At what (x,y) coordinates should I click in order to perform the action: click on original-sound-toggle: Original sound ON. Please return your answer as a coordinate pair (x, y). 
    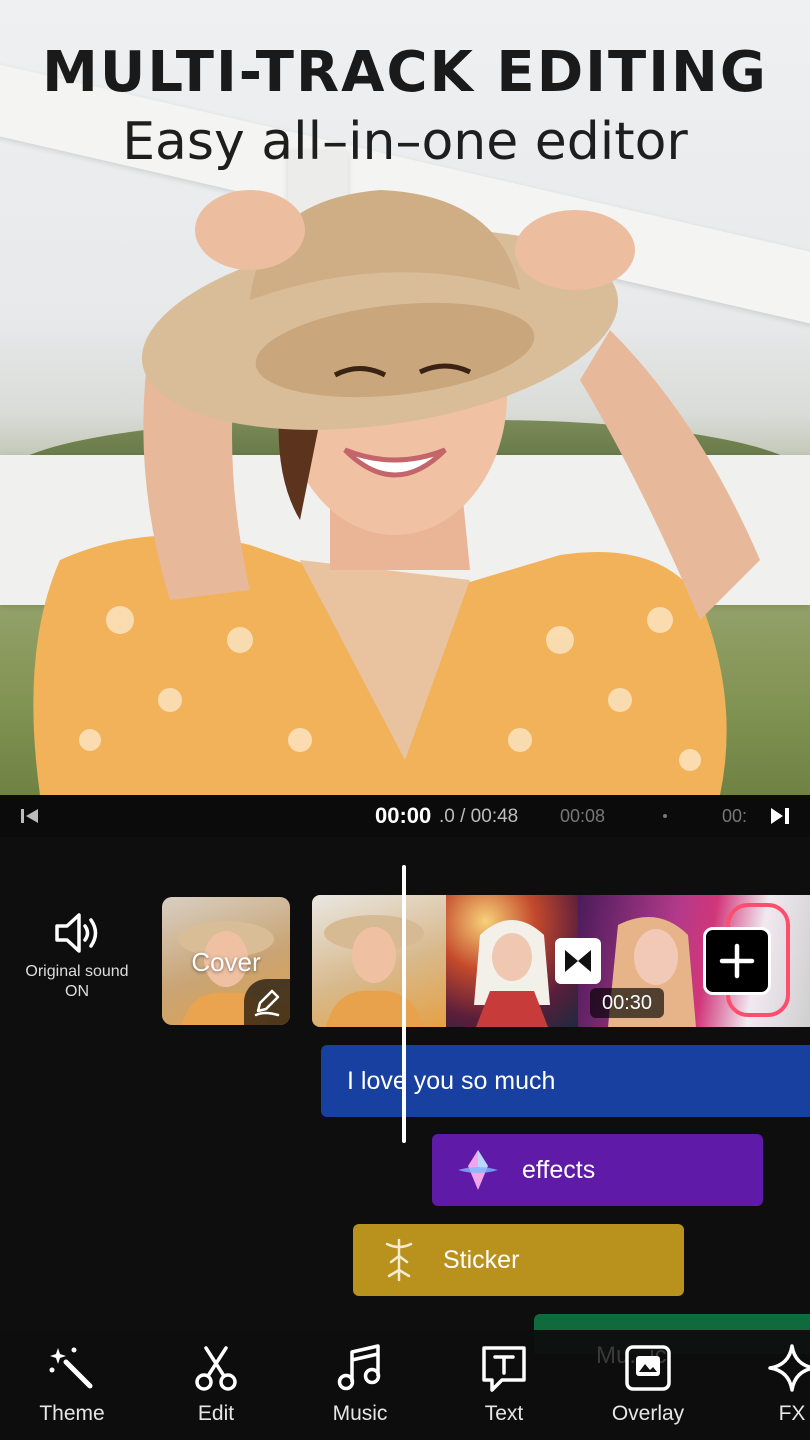
    Looking at the image, I should click on (77, 960).